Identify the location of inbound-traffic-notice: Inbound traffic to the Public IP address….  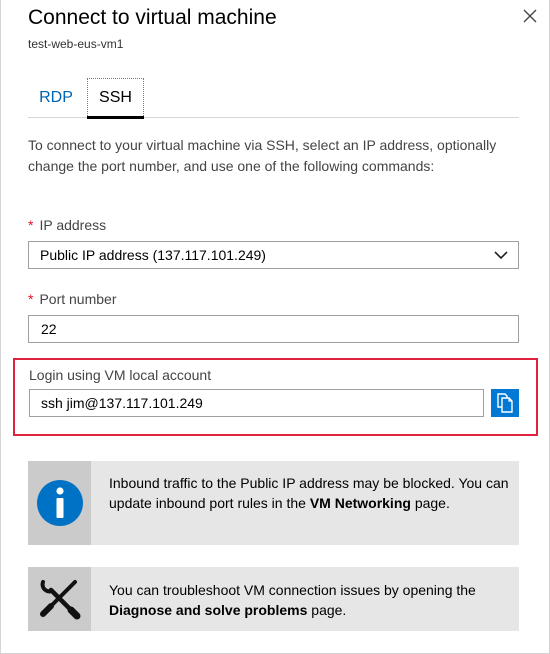
(273, 503).